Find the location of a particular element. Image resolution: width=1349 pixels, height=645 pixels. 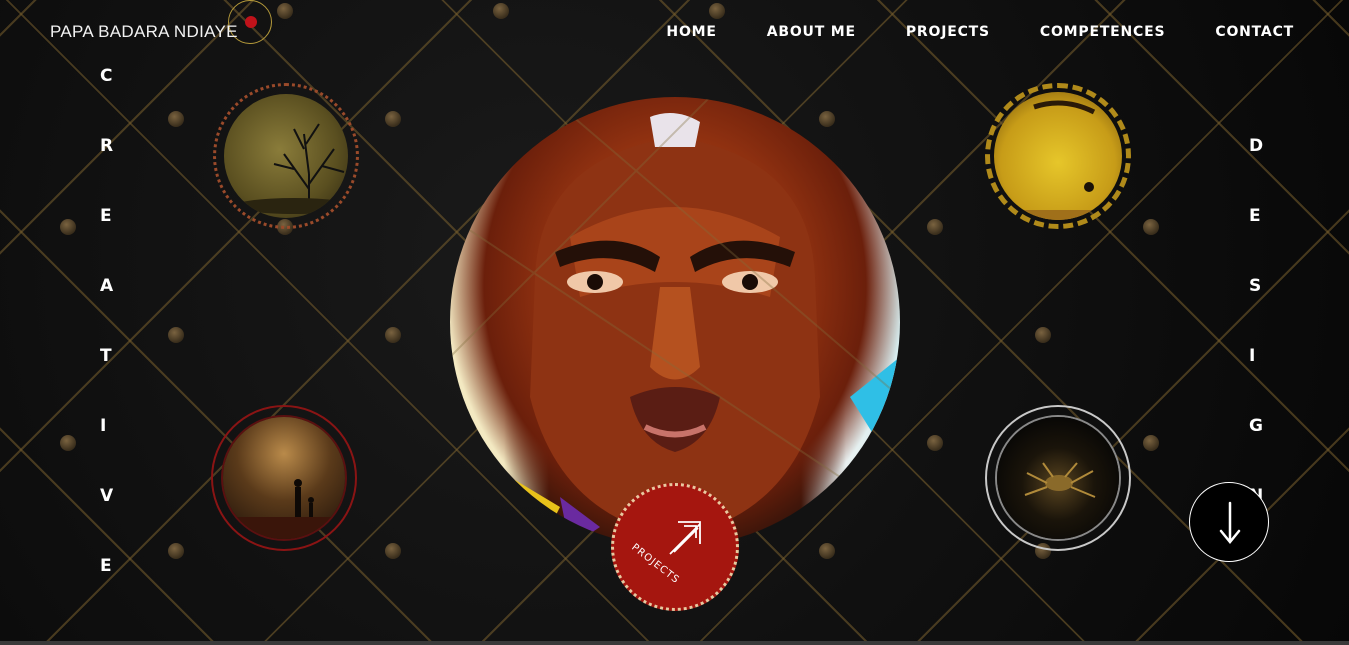

forest-walk-image is located at coordinates (284, 478).